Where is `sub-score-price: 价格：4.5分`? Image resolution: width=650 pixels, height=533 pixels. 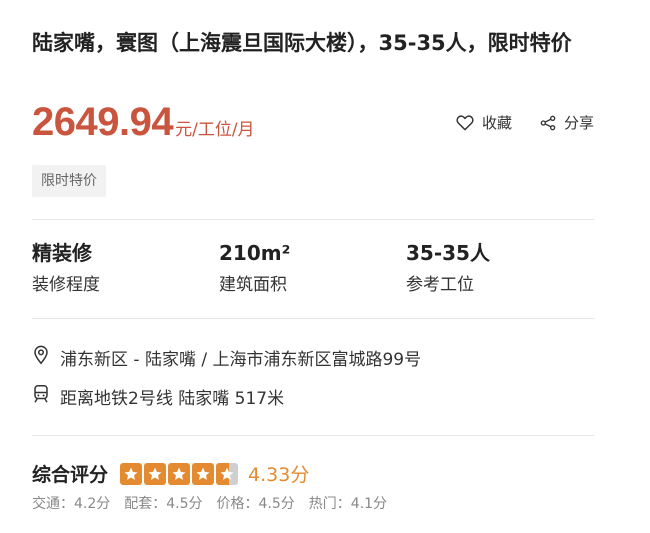
sub-score-price: 价格：4.5分 is located at coordinates (255, 504).